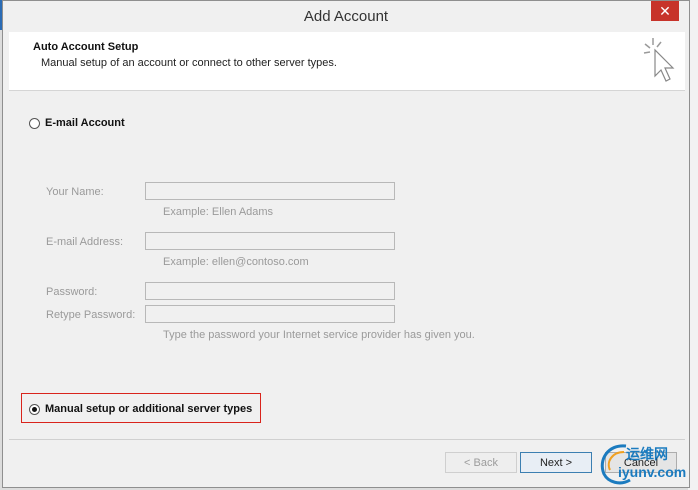 The height and width of the screenshot is (490, 698). Describe the element at coordinates (85, 123) in the screenshot. I see `email-account-label: E-mail Account` at that location.